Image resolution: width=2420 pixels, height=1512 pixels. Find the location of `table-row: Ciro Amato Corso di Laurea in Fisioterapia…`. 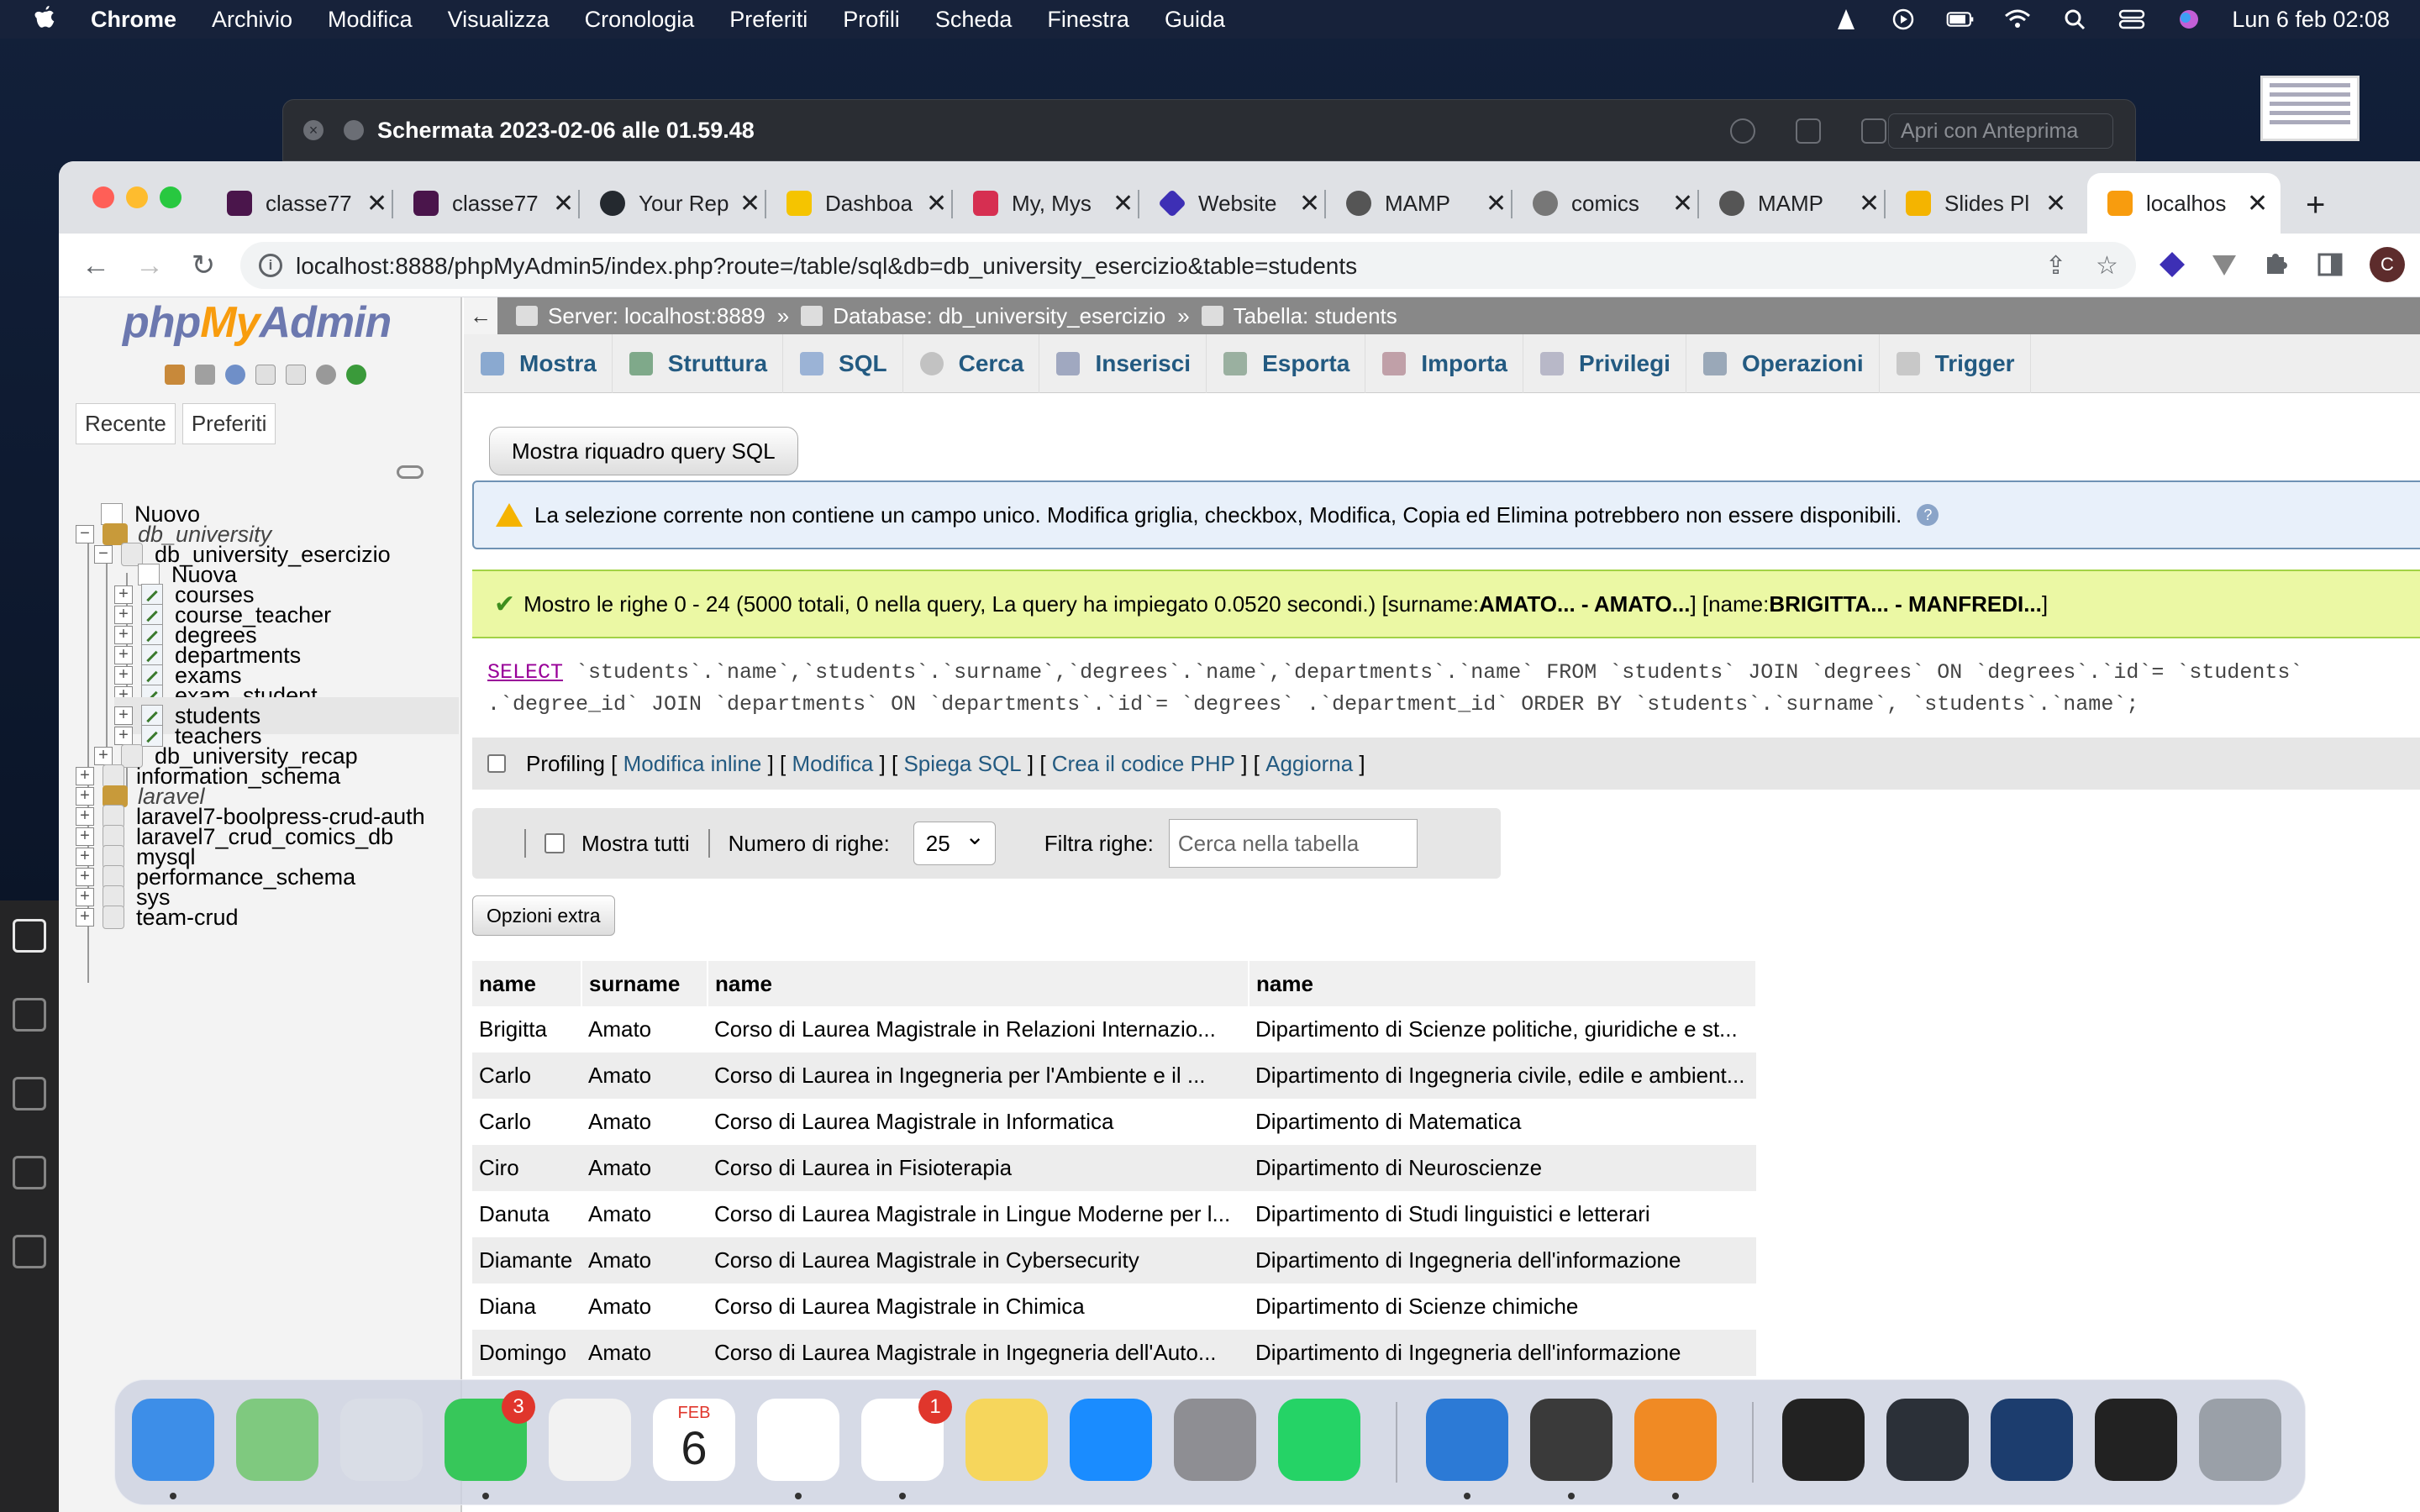

table-row: Ciro Amato Corso di Laurea in Fisioterapia… is located at coordinates (1114, 1168).